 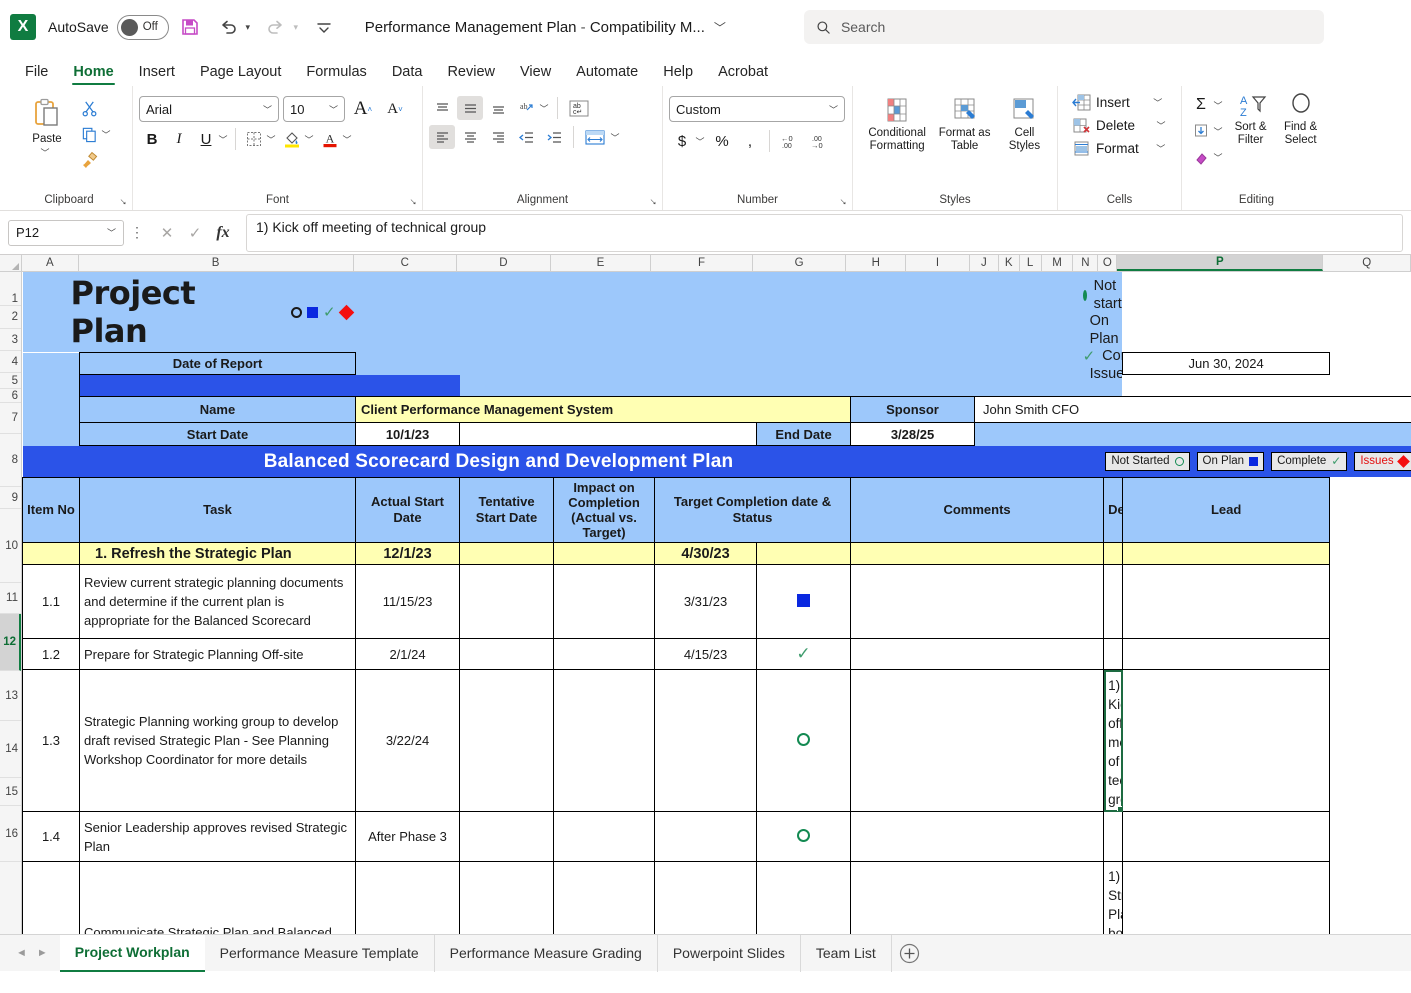 What do you see at coordinates (152, 139) in the screenshot?
I see `bold-button: B` at bounding box center [152, 139].